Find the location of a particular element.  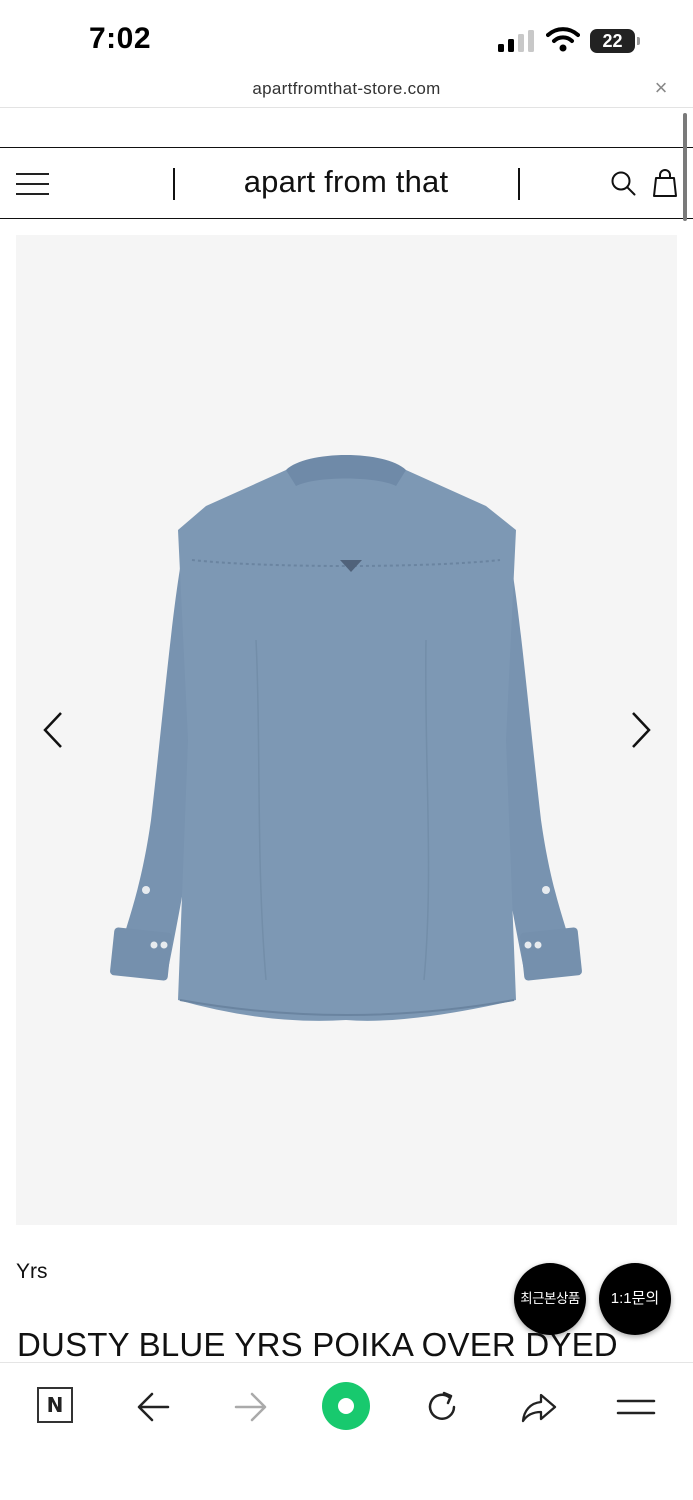

shopping-bag-icon is located at coordinates (665, 183).